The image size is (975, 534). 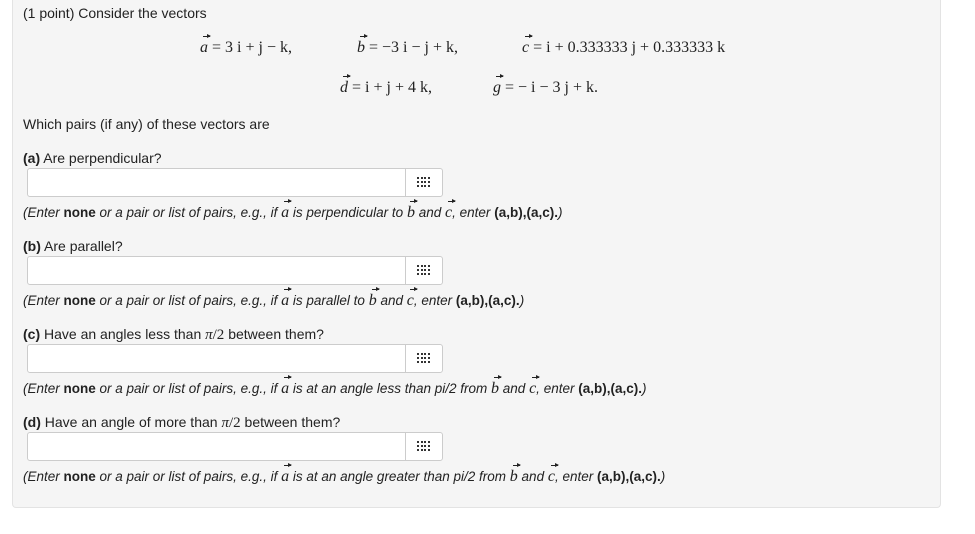 I want to click on part-a-letter: (a), so click(x=32, y=158).